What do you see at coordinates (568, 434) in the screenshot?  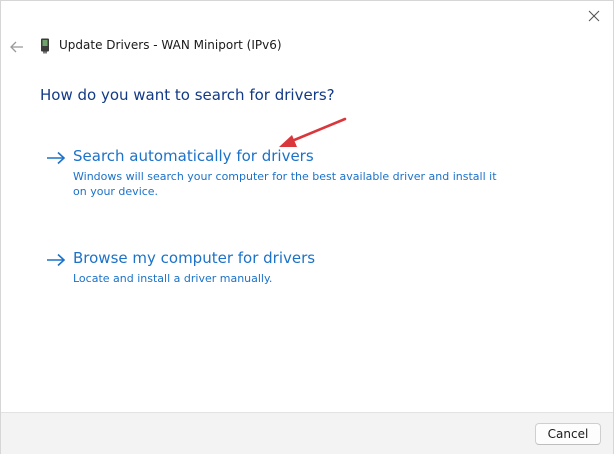 I see `cancel-button: Cancel` at bounding box center [568, 434].